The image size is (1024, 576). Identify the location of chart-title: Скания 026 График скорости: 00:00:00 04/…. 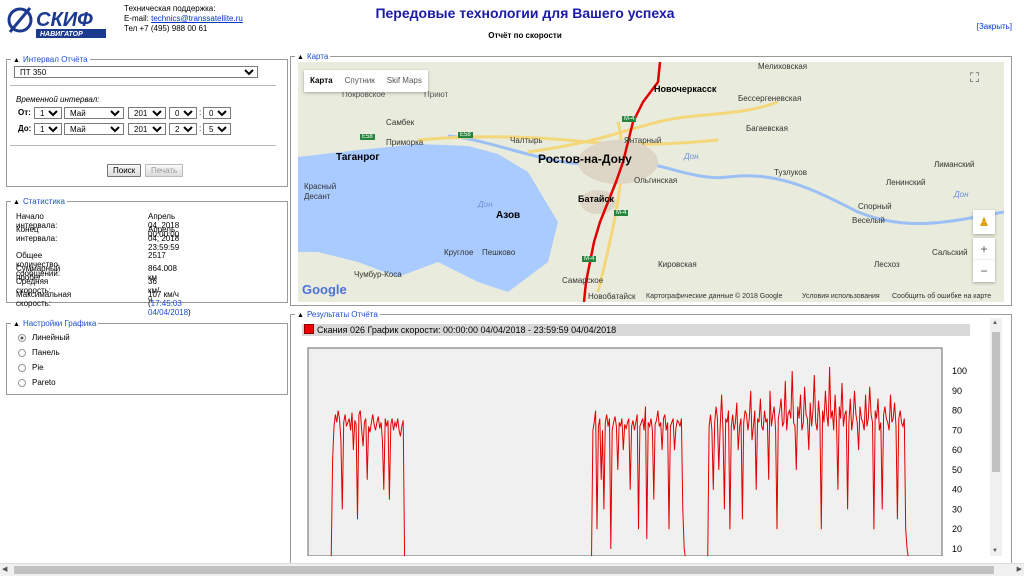
(467, 330).